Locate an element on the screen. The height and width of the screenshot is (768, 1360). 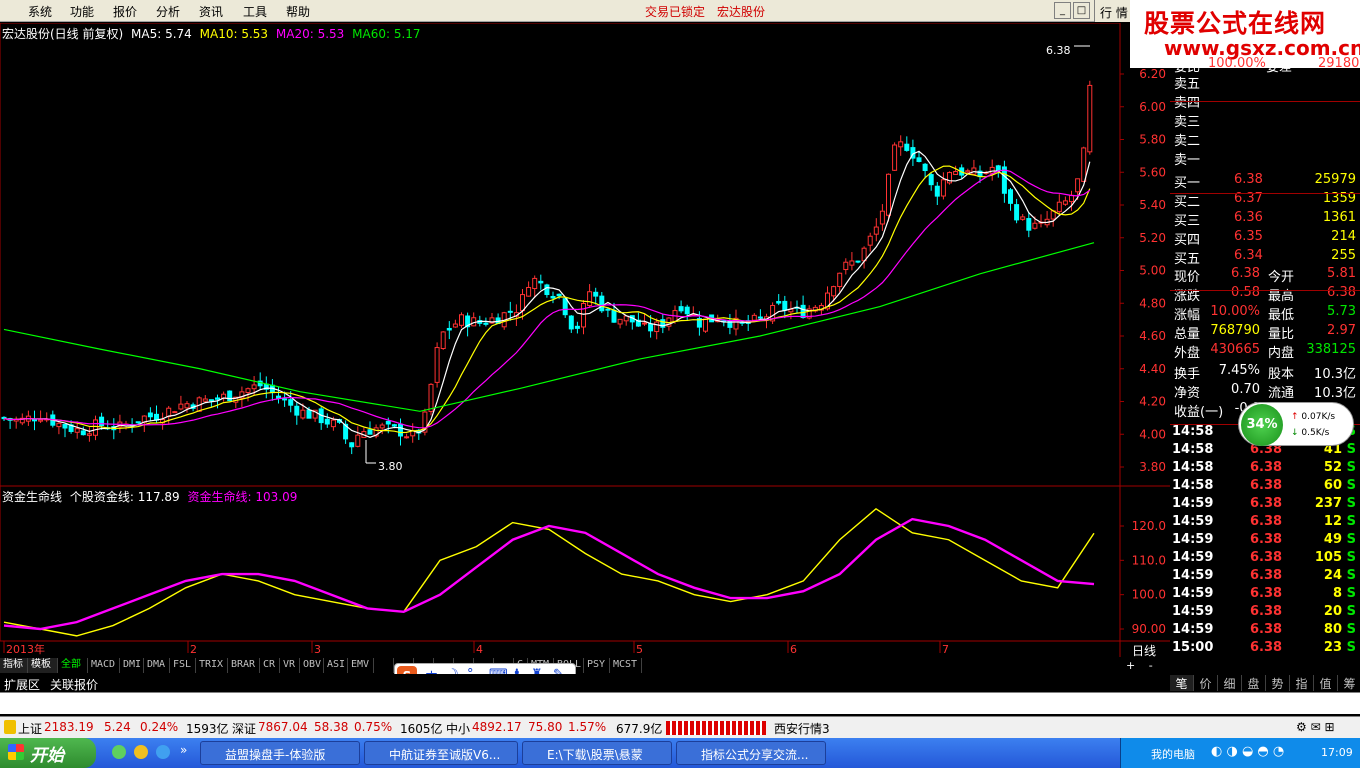
indicator-tab: FSL is located at coordinates (183, 665).